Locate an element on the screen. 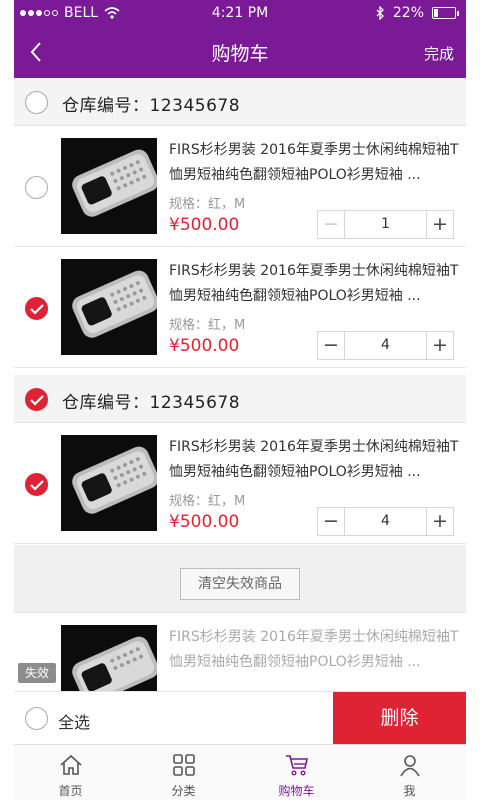 The width and height of the screenshot is (480, 800). cart-icon is located at coordinates (296, 765).